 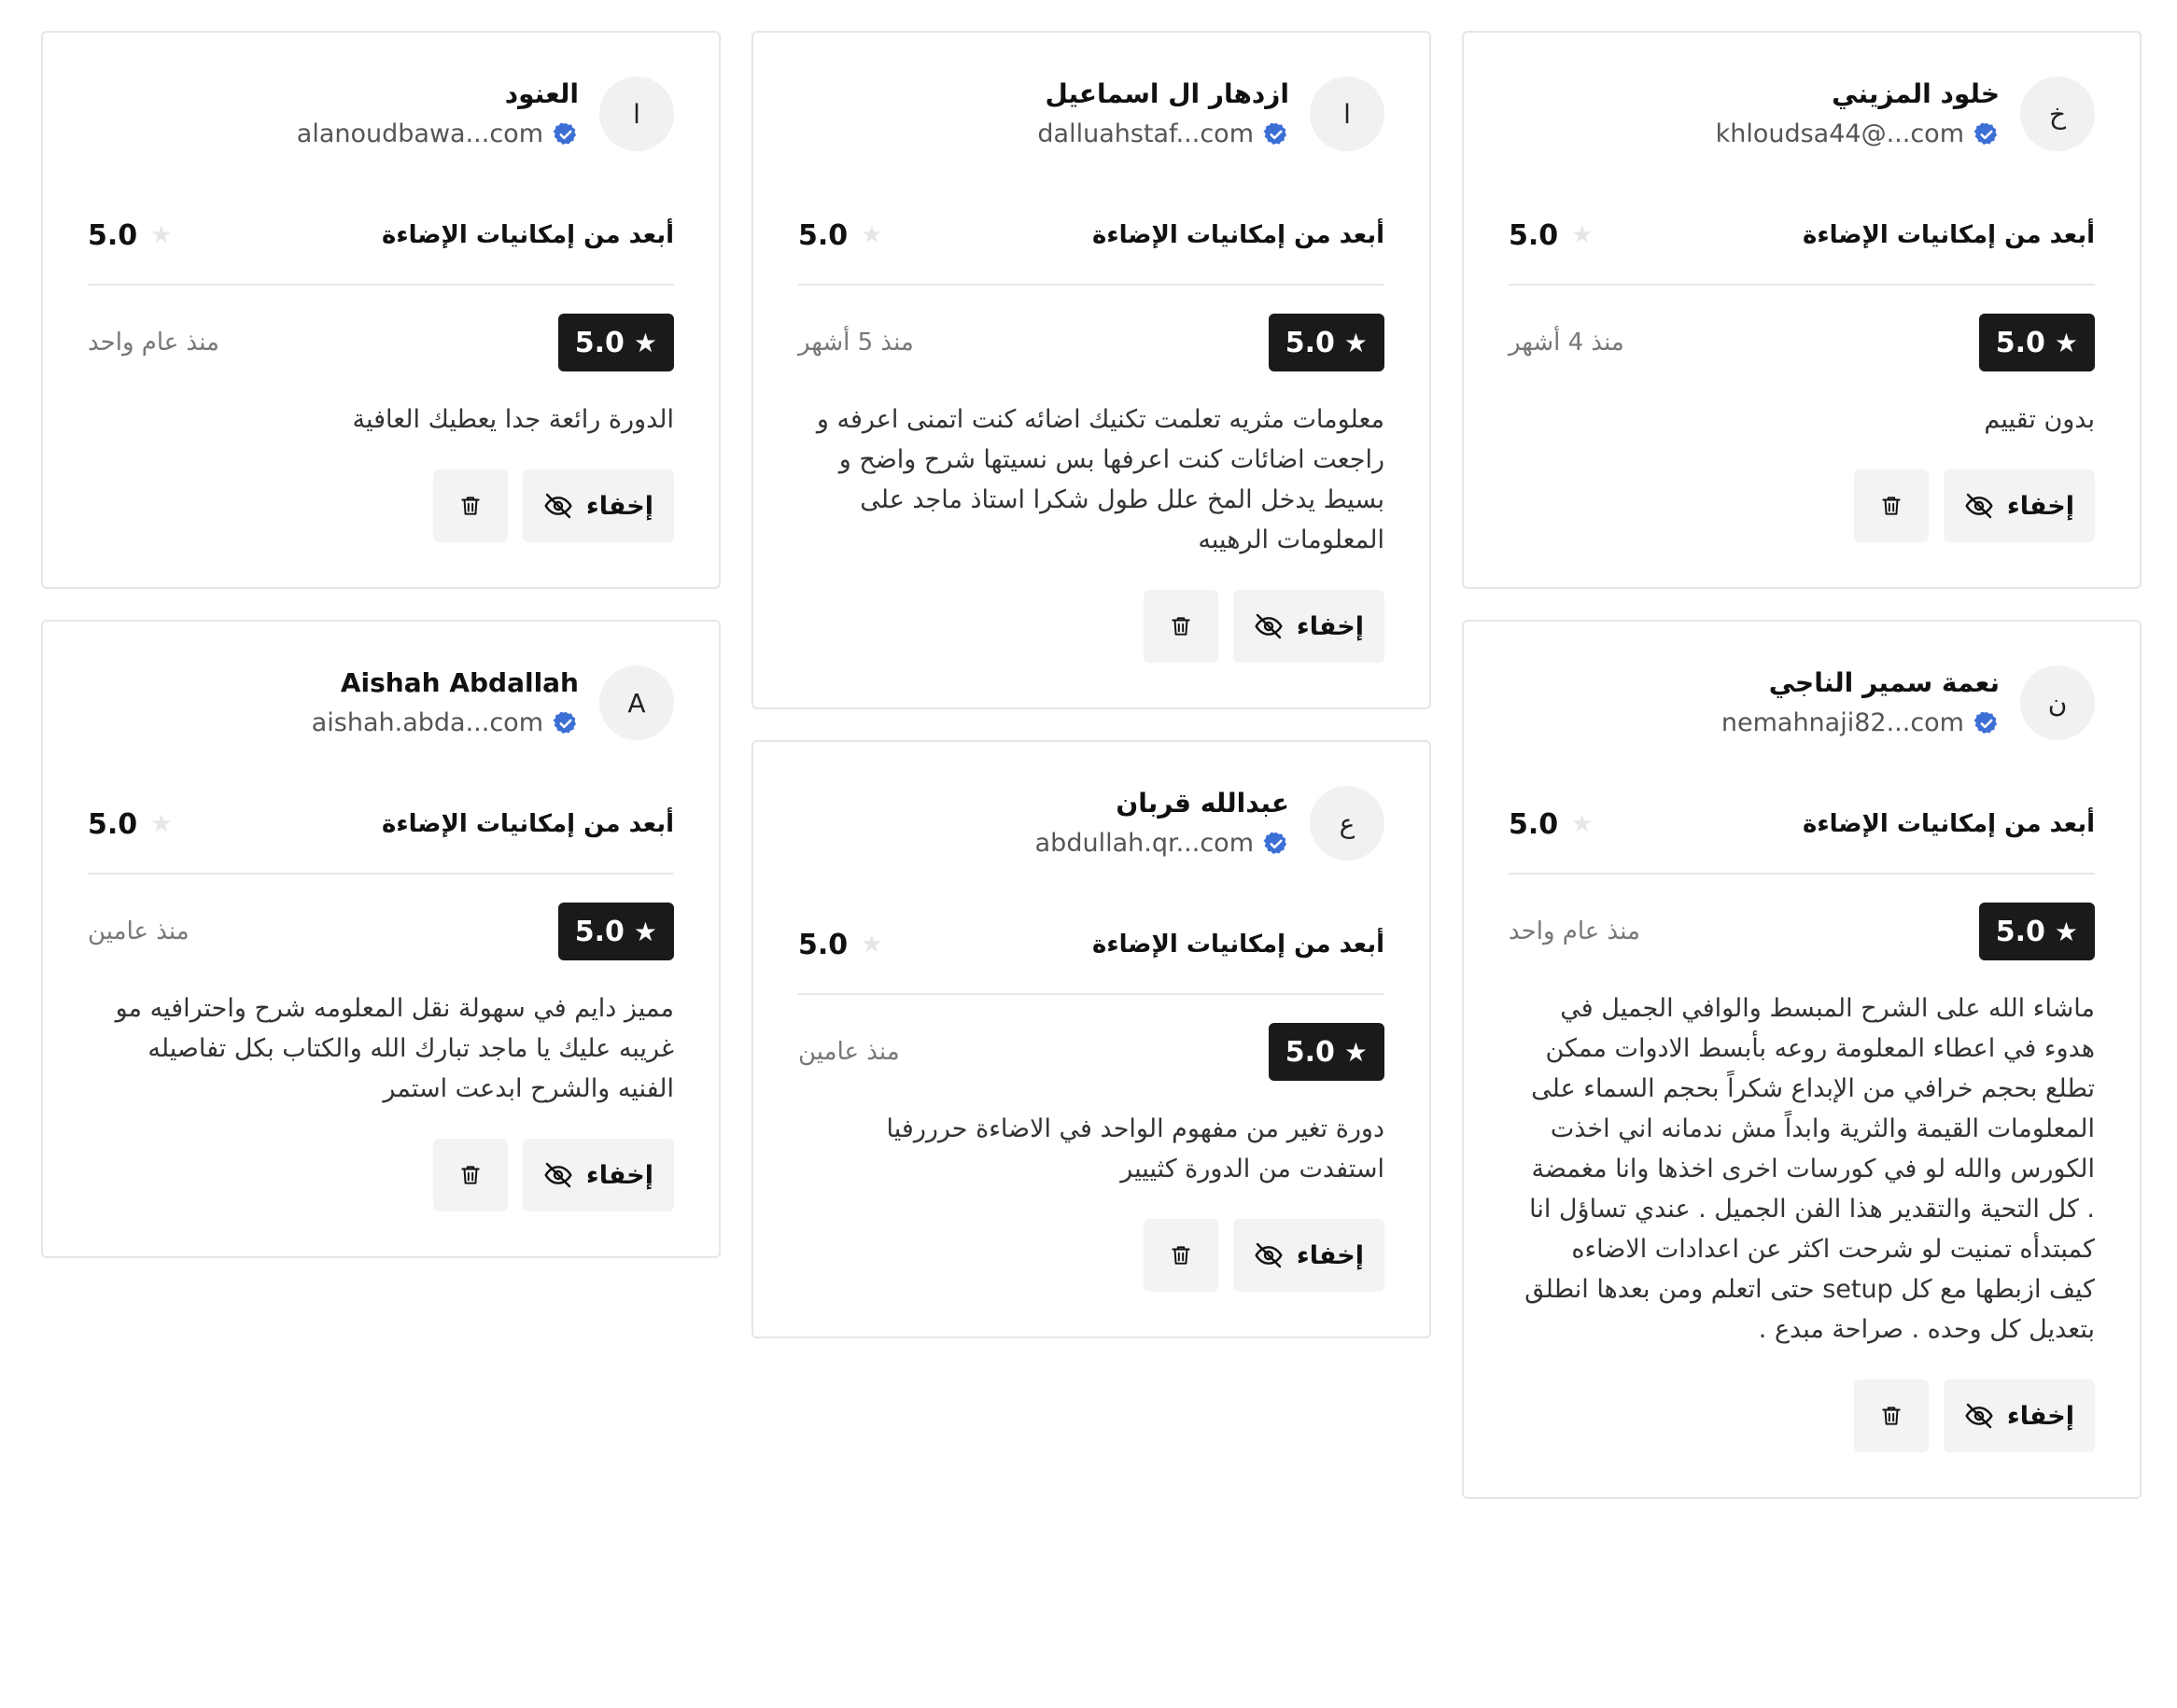 I want to click on reviewer-email-row: khloudsa44@...com, so click(x=1858, y=134).